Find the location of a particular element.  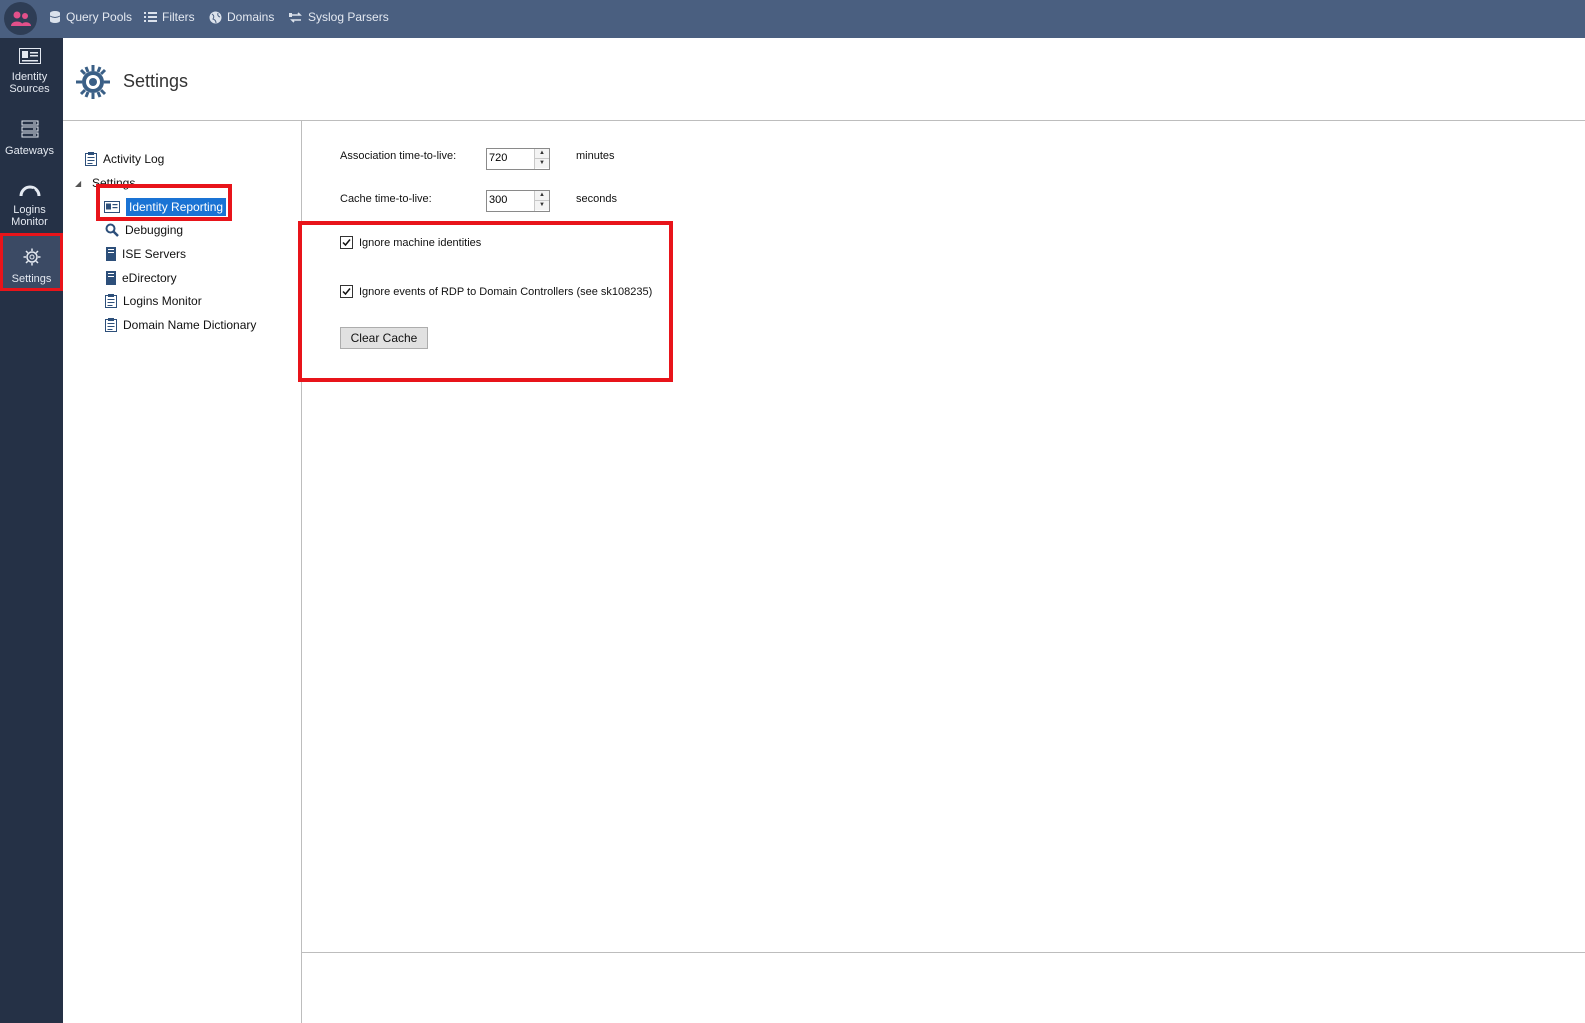

list-icon is located at coordinates (150, 17).